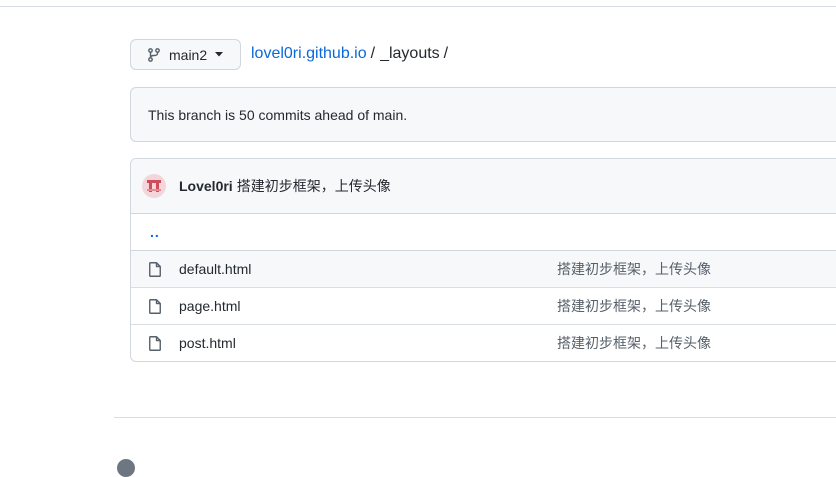 The height and width of the screenshot is (477, 836). I want to click on caret-down-icon, so click(219, 54).